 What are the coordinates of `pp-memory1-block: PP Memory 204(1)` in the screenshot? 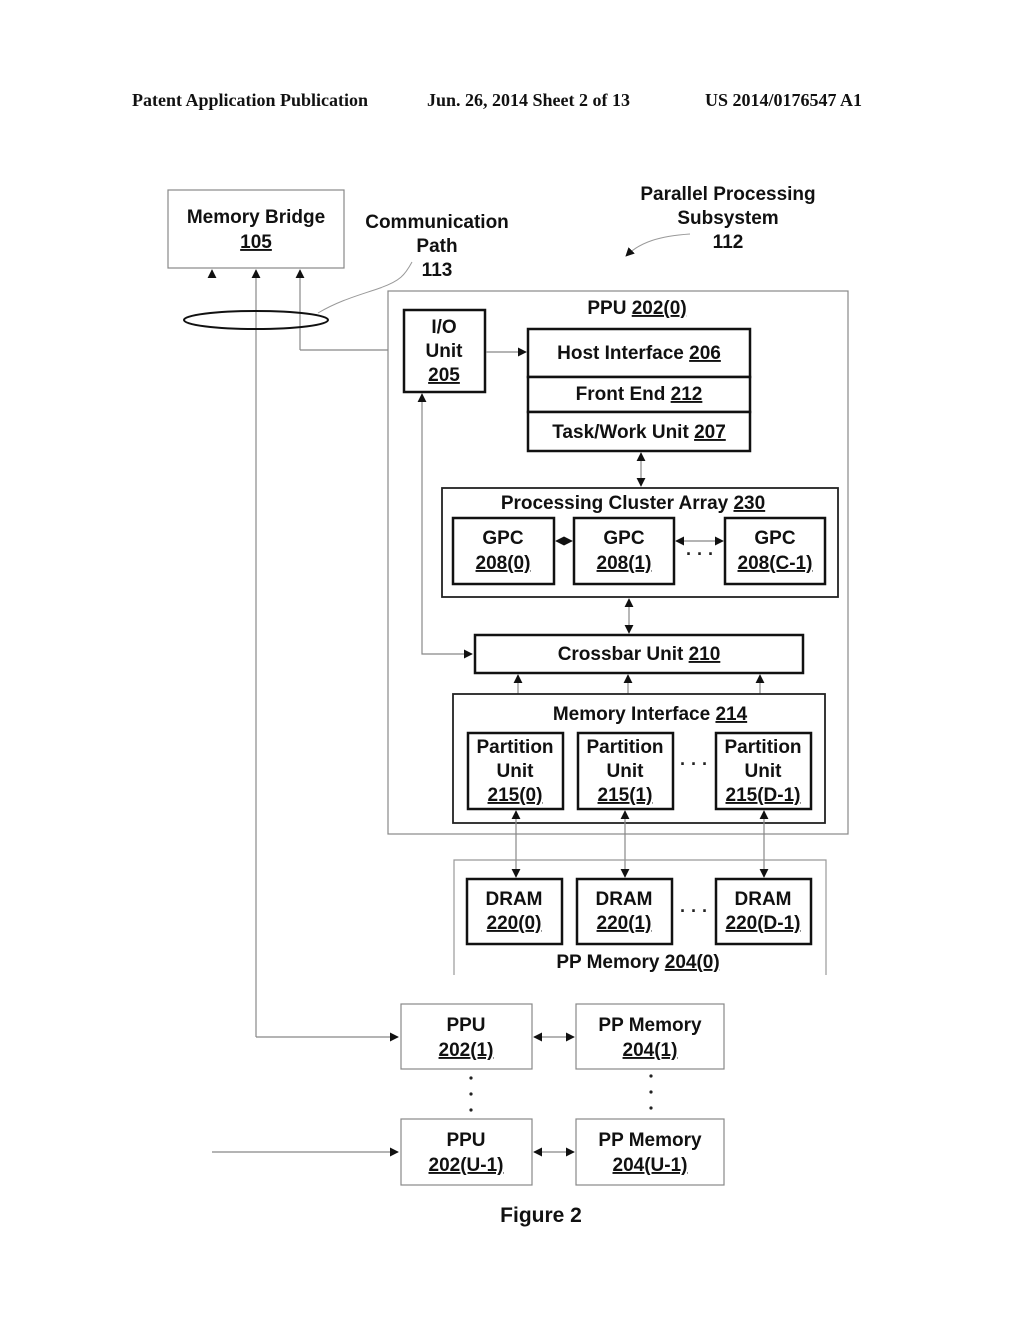 It's located at (650, 1036).